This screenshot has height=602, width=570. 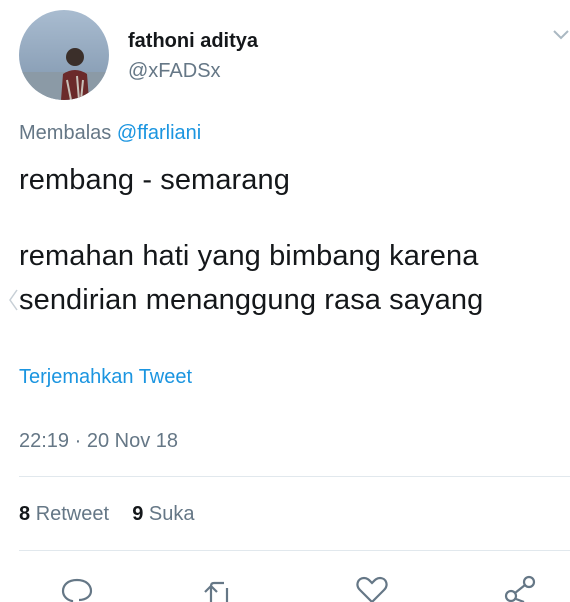 I want to click on like-icon, so click(x=372, y=587).